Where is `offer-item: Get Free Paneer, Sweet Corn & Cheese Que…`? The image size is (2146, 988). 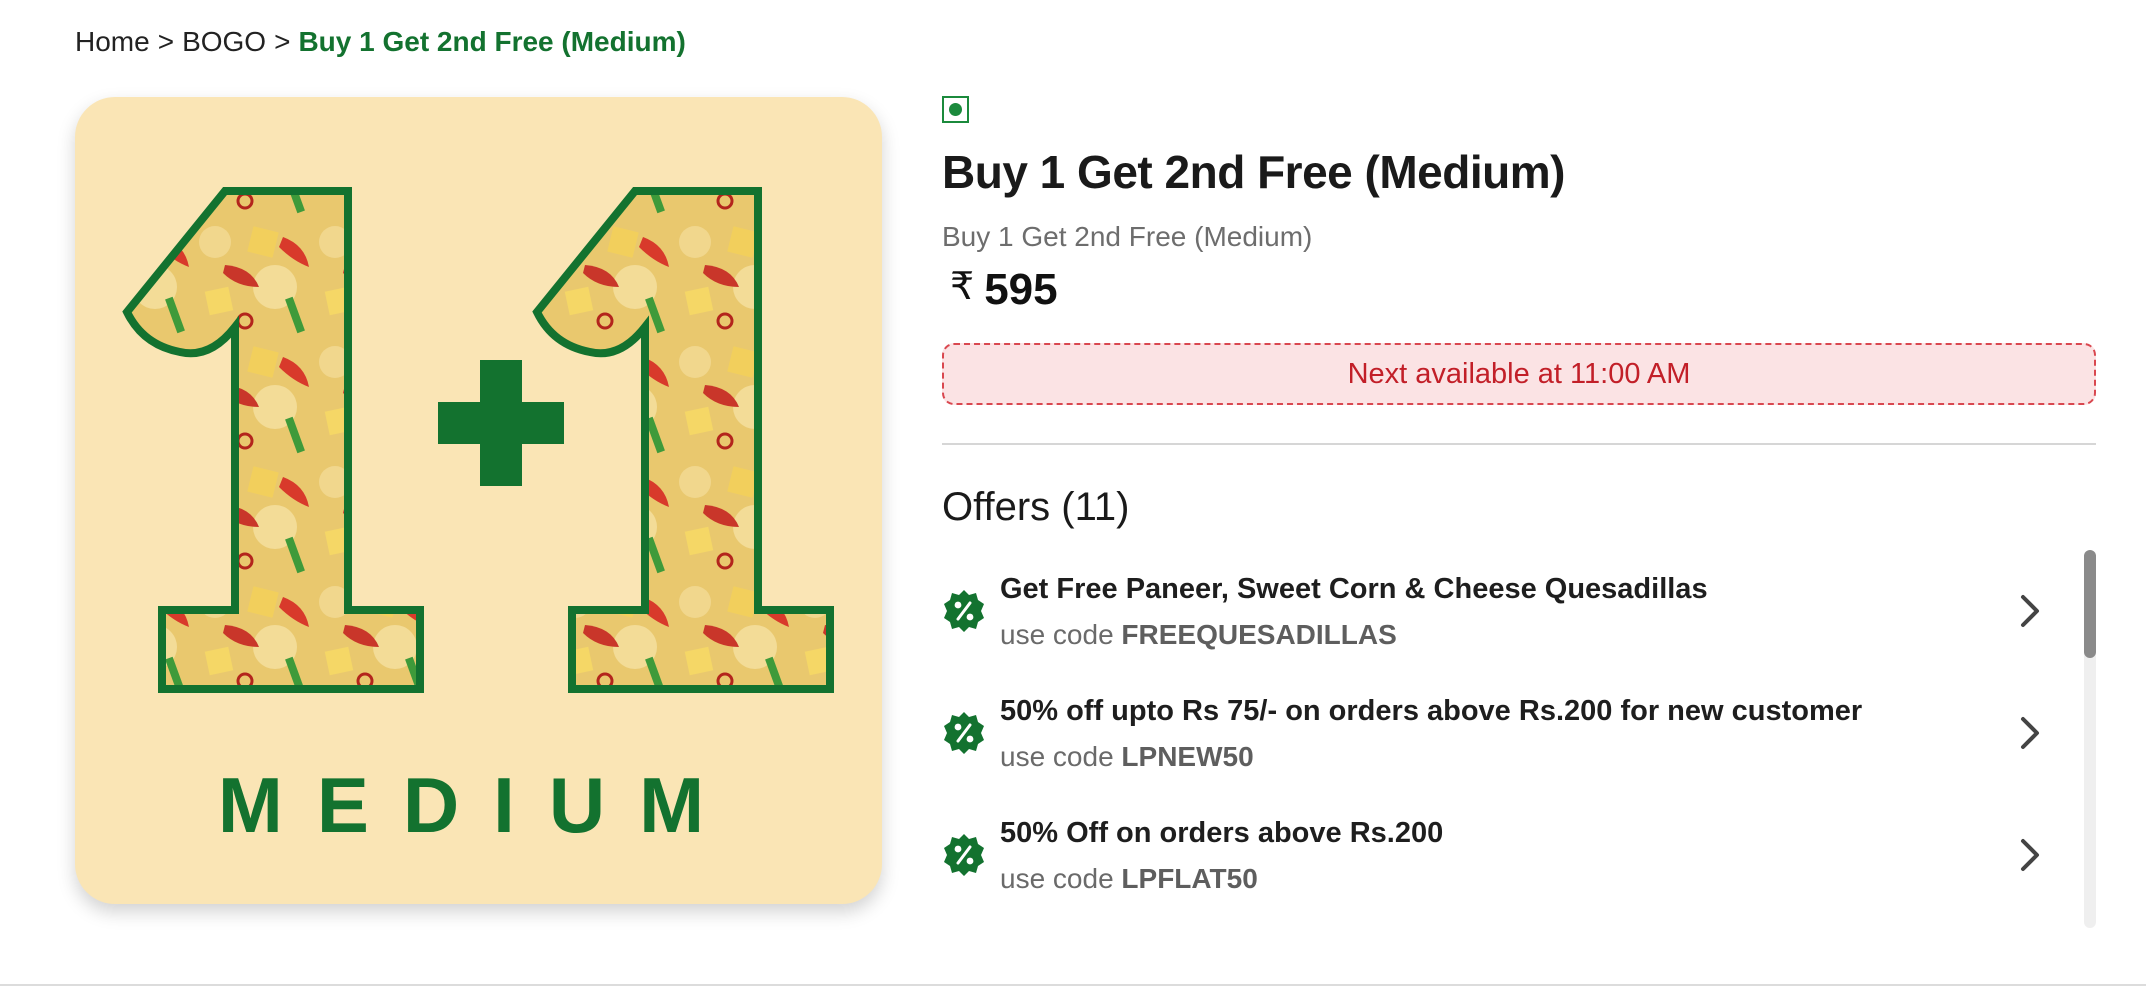 offer-item: Get Free Paneer, Sweet Corn & Cheese Que… is located at coordinates (1519, 611).